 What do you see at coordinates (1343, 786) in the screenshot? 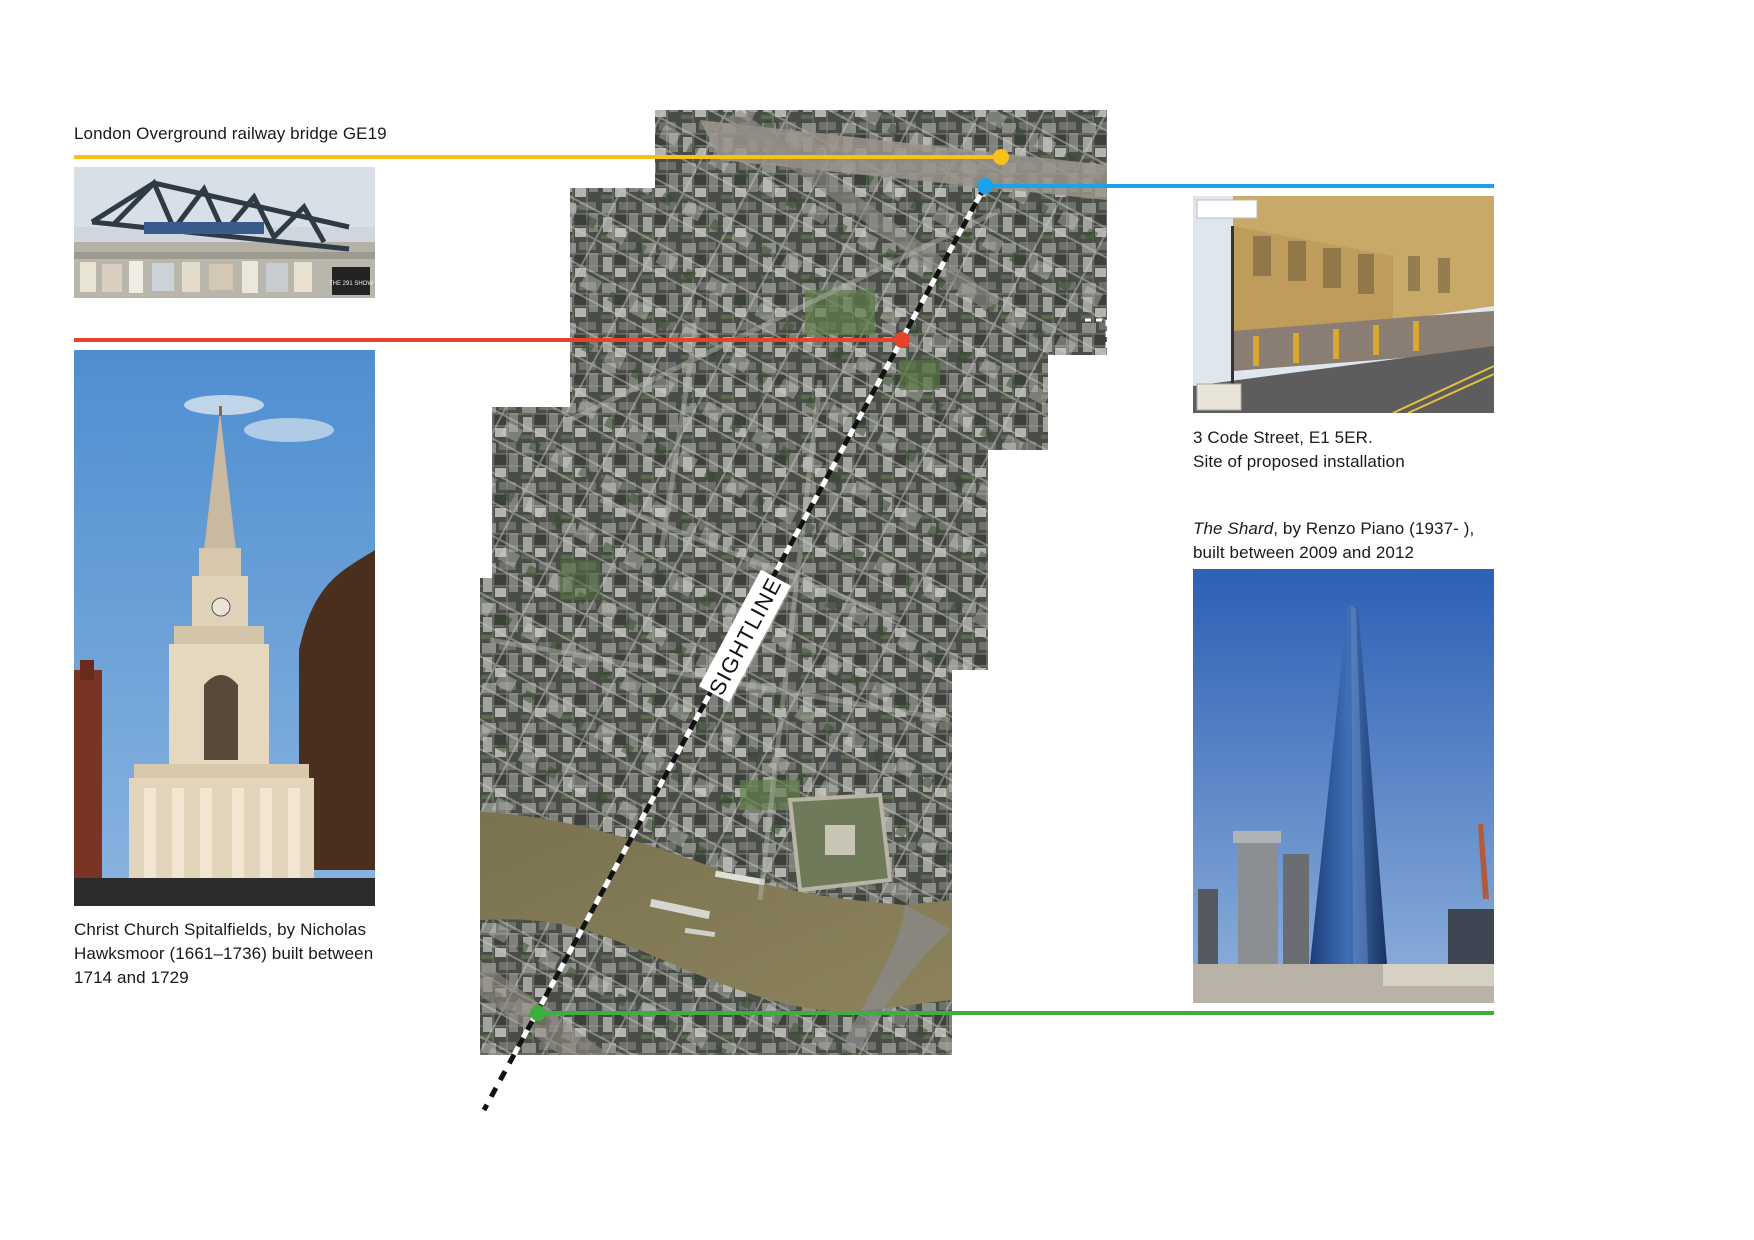
I see `shard-photo` at bounding box center [1343, 786].